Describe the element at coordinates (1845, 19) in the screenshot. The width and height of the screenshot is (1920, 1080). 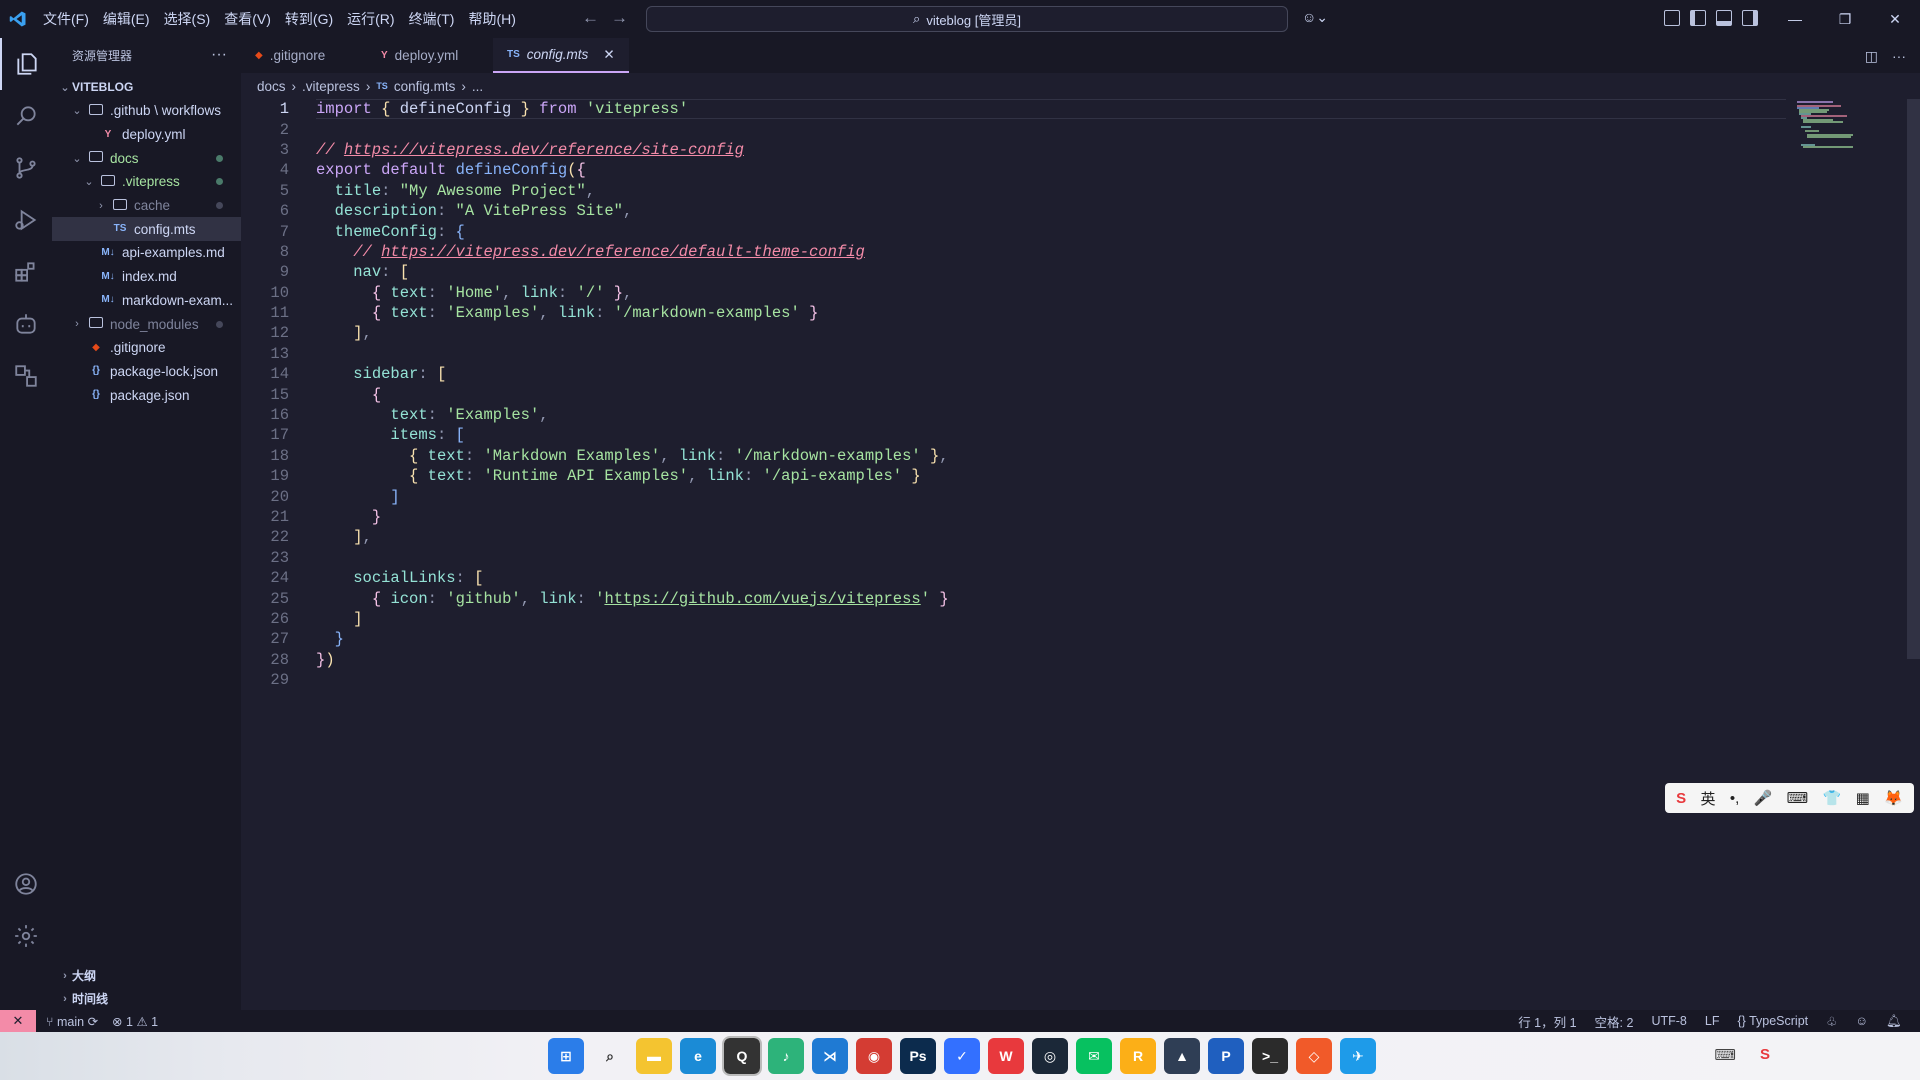
I see `restore-icon: ❐` at that location.